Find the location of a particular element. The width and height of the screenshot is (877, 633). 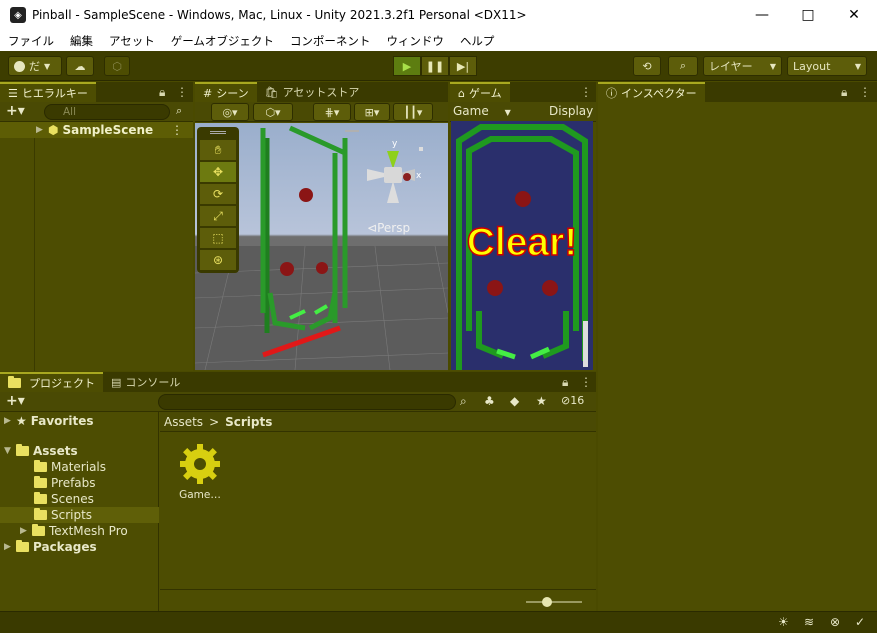

favorites-row: ▶ ★ Favorites is located at coordinates (48, 421).